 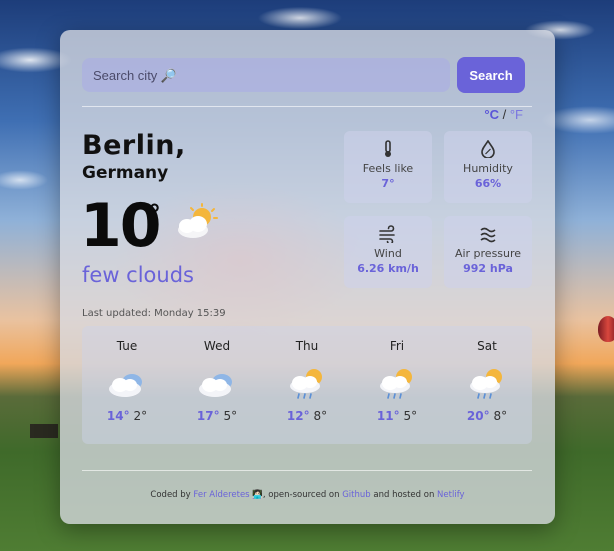 I want to click on forecast-day-name: Sat, so click(x=487, y=346).